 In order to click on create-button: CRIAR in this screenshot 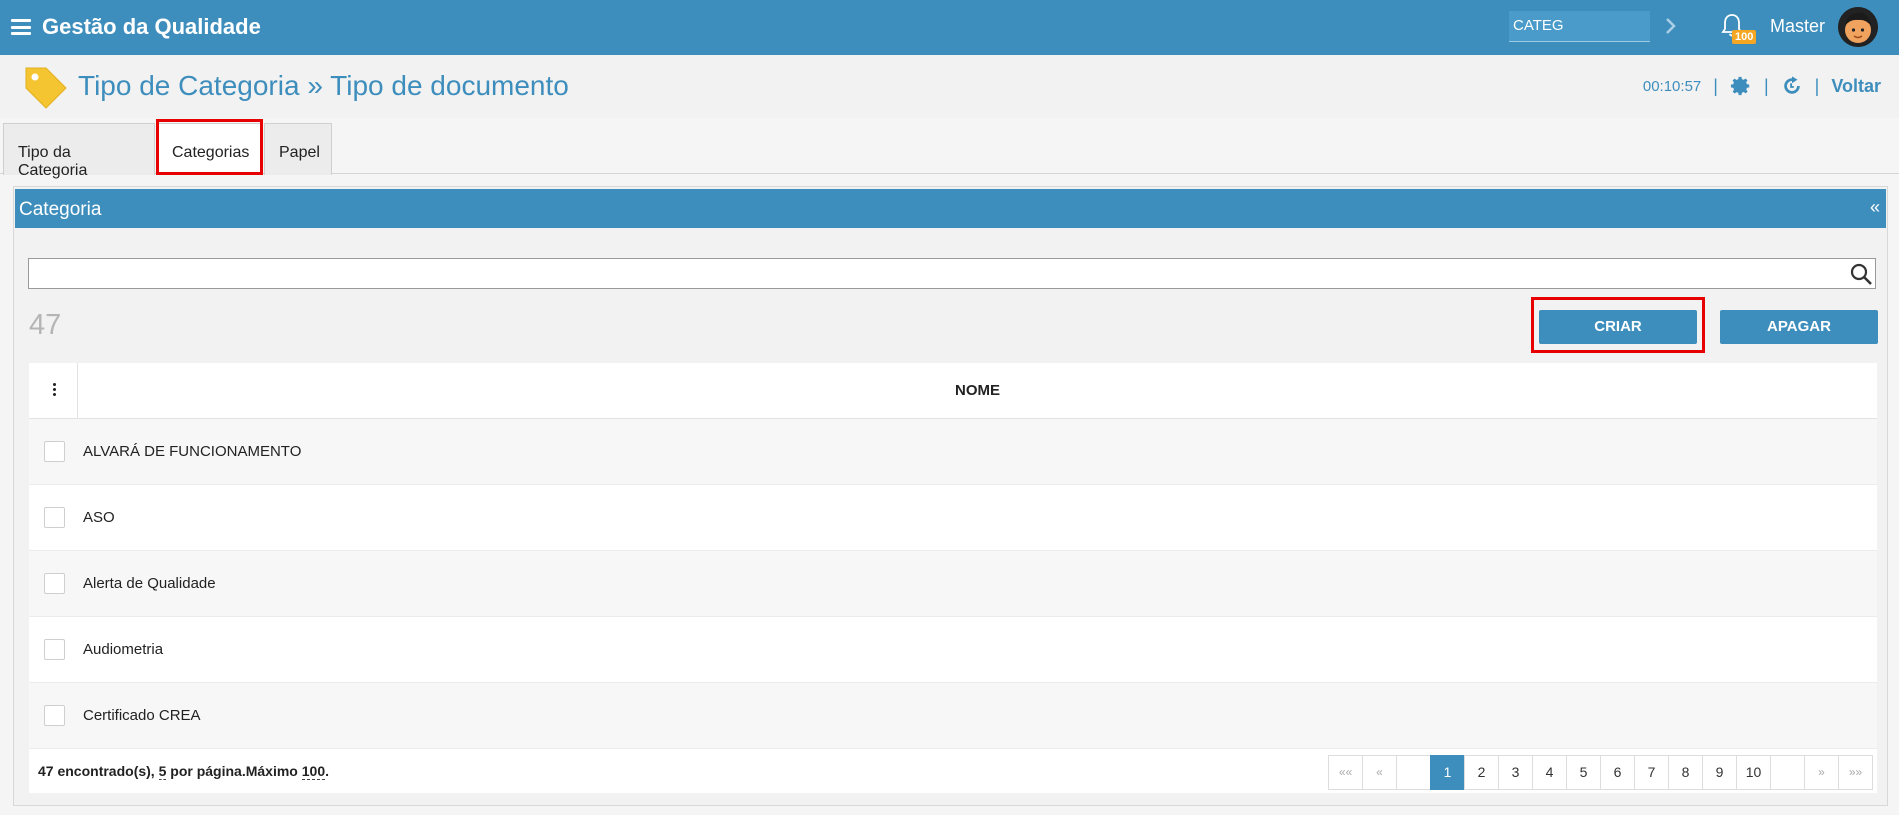, I will do `click(1618, 327)`.